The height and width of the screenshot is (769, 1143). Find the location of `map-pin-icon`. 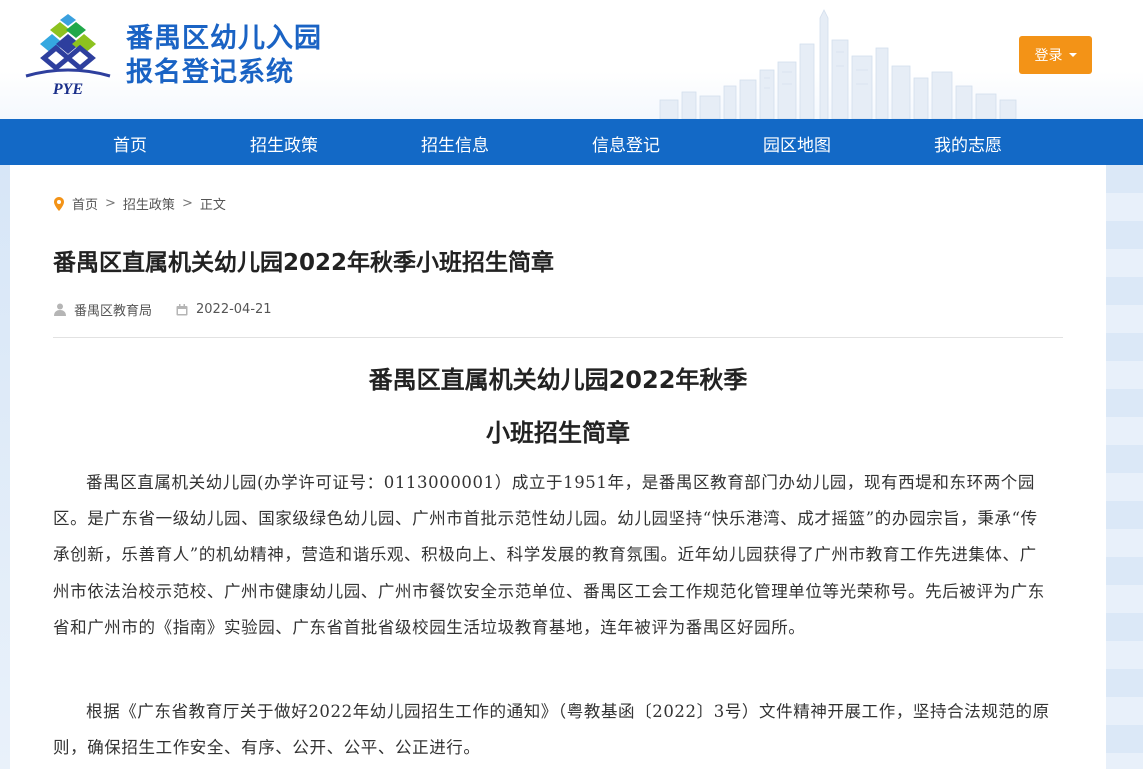

map-pin-icon is located at coordinates (59, 203).